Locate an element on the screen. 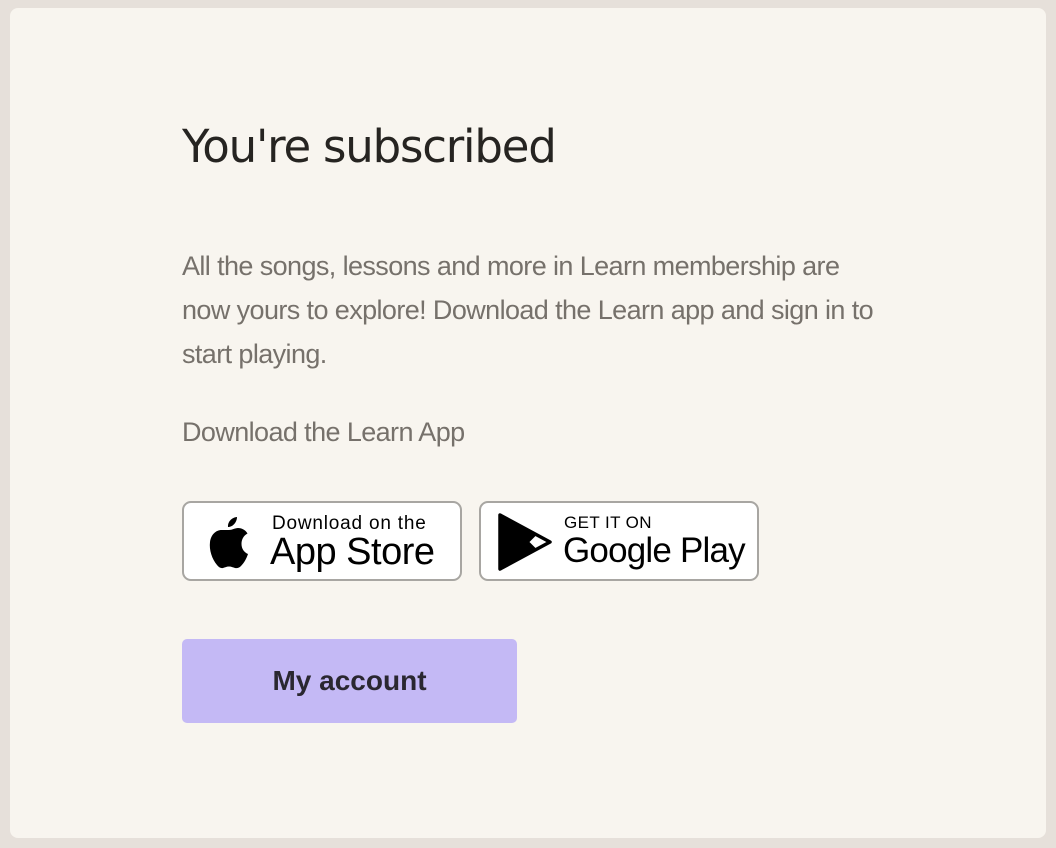 This screenshot has width=1056, height=848. app-store-big-text: App Store is located at coordinates (352, 552).